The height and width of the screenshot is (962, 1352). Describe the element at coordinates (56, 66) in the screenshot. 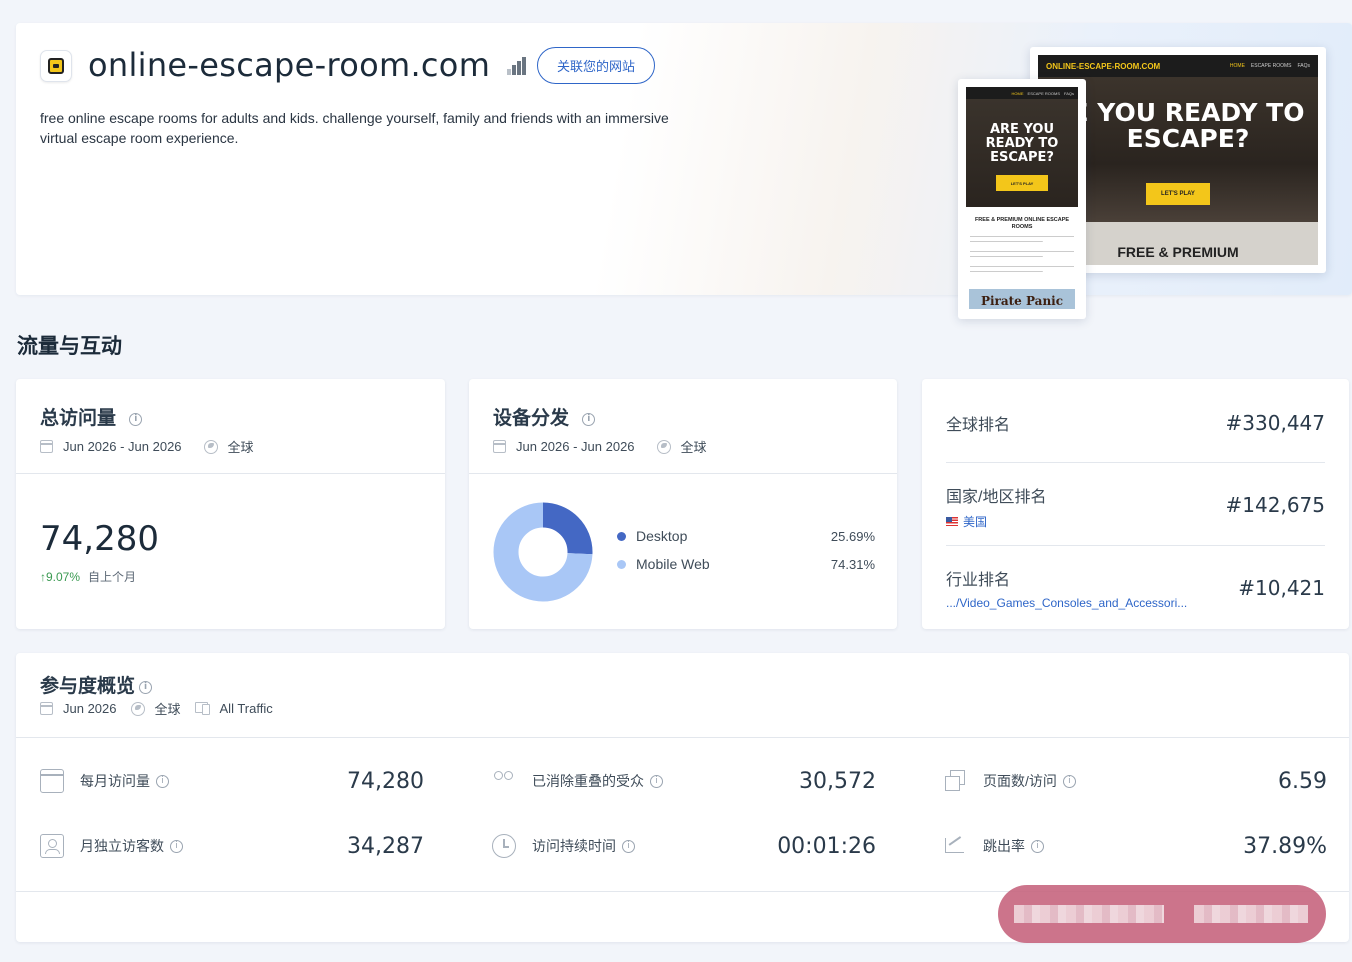

I see `site-favicon-icon` at that location.